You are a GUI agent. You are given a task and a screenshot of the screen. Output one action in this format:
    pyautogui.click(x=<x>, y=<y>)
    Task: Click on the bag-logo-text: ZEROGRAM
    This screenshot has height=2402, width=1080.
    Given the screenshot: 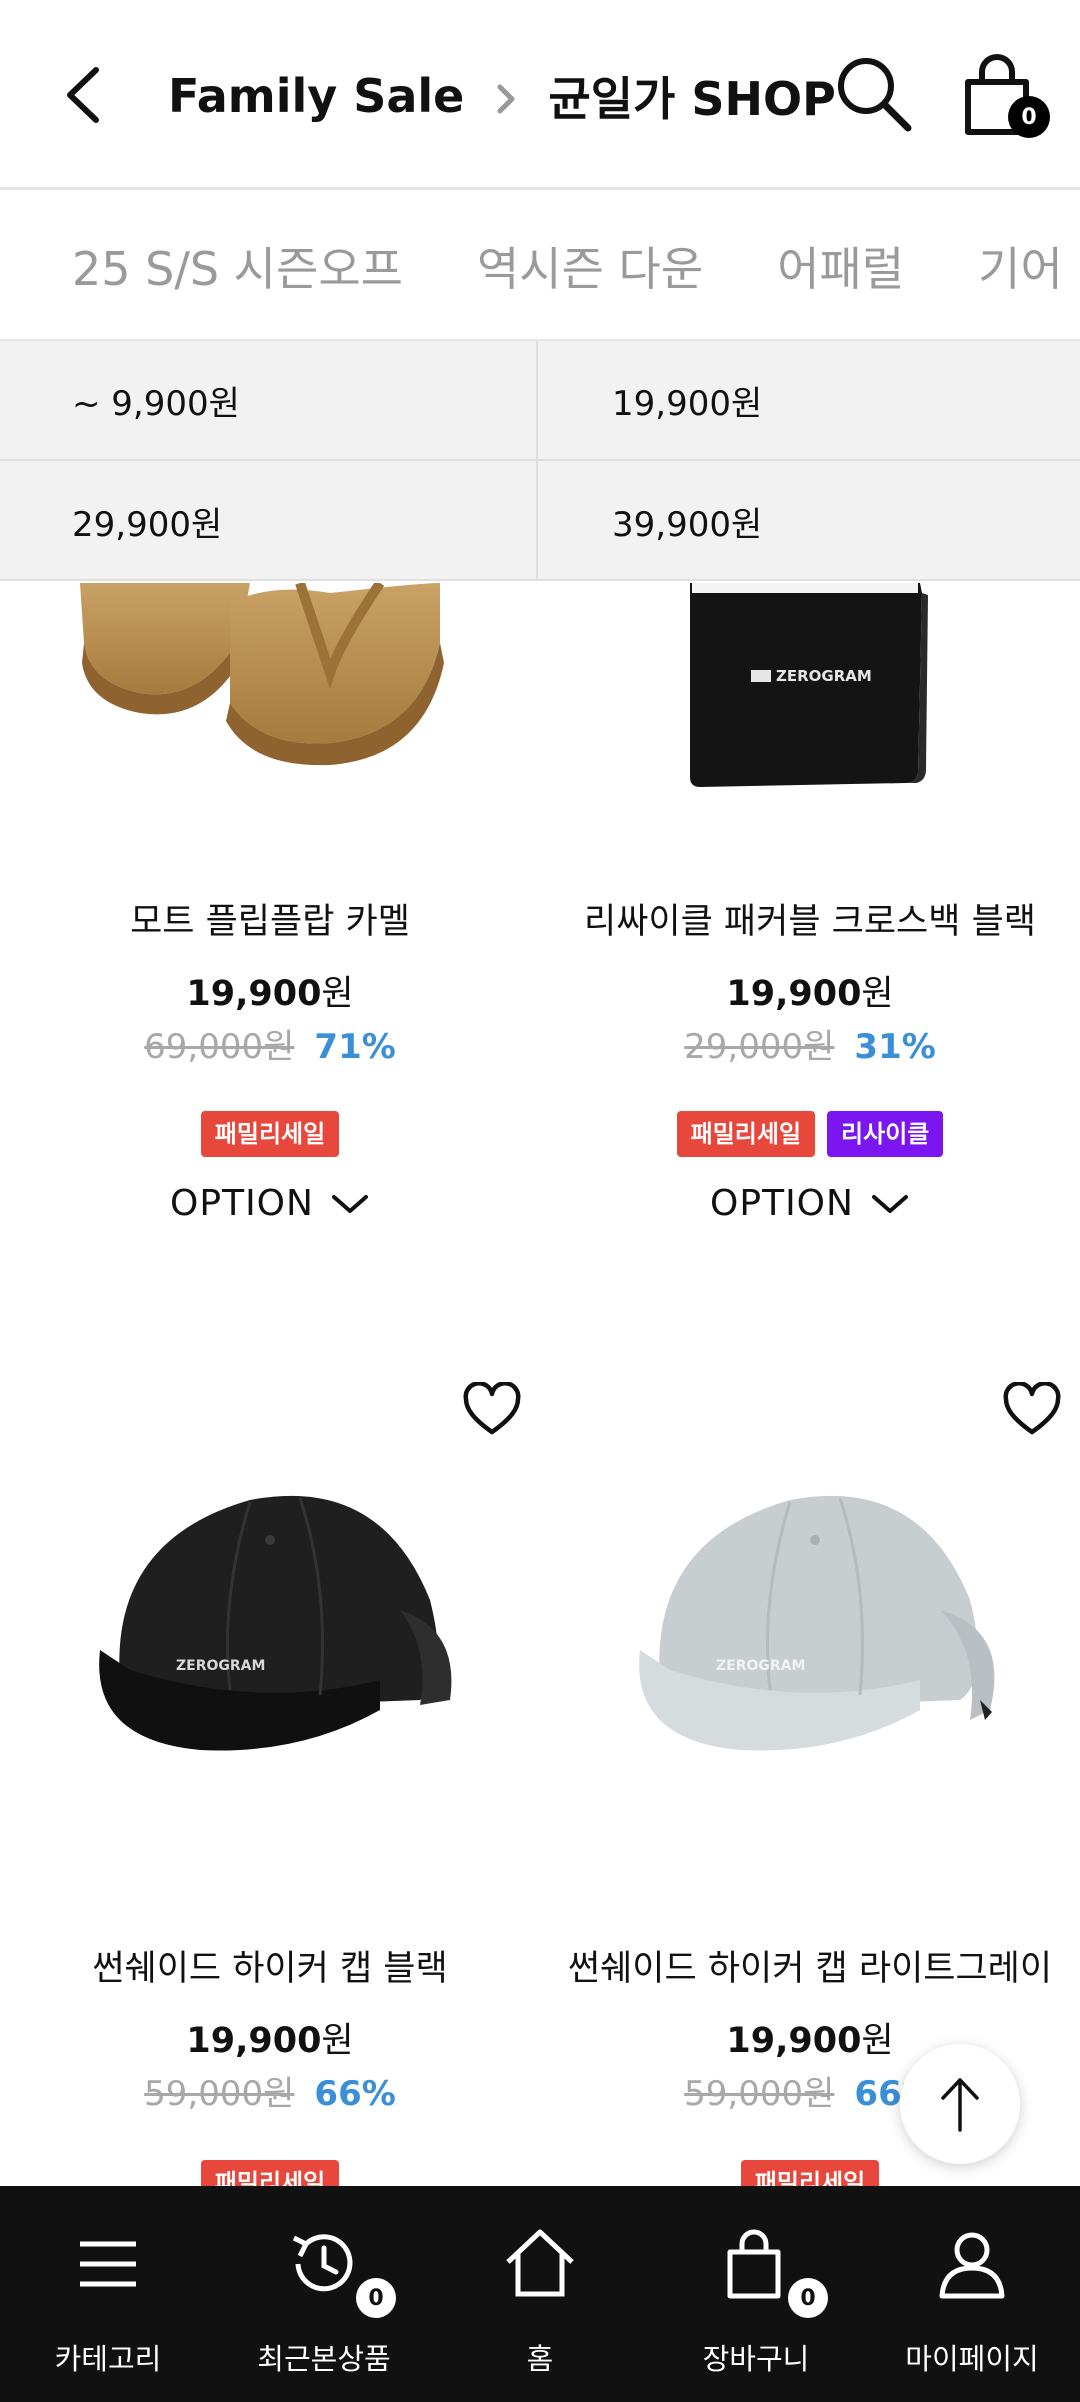 What is the action you would take?
    pyautogui.click(x=824, y=676)
    